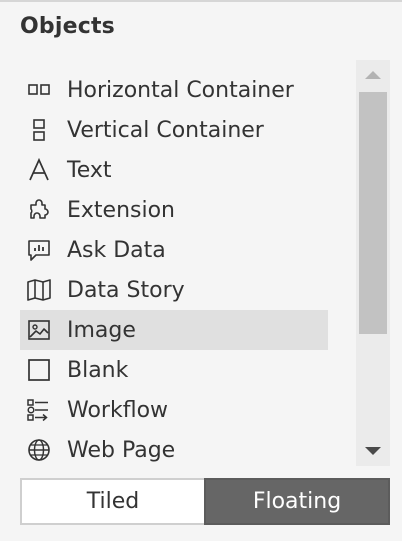  I want to click on data-story-book-icon, so click(39, 290).